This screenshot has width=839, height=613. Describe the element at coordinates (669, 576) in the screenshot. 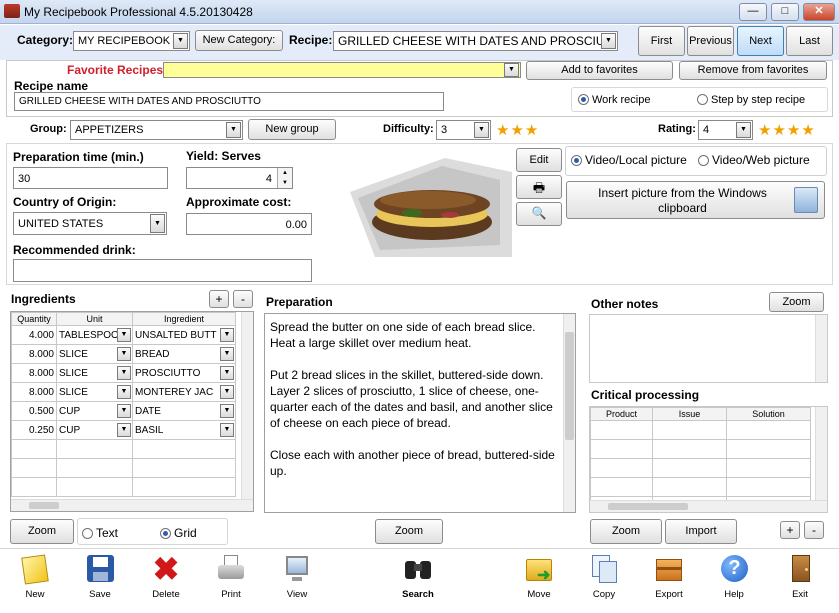

I see `export-button: Export` at that location.